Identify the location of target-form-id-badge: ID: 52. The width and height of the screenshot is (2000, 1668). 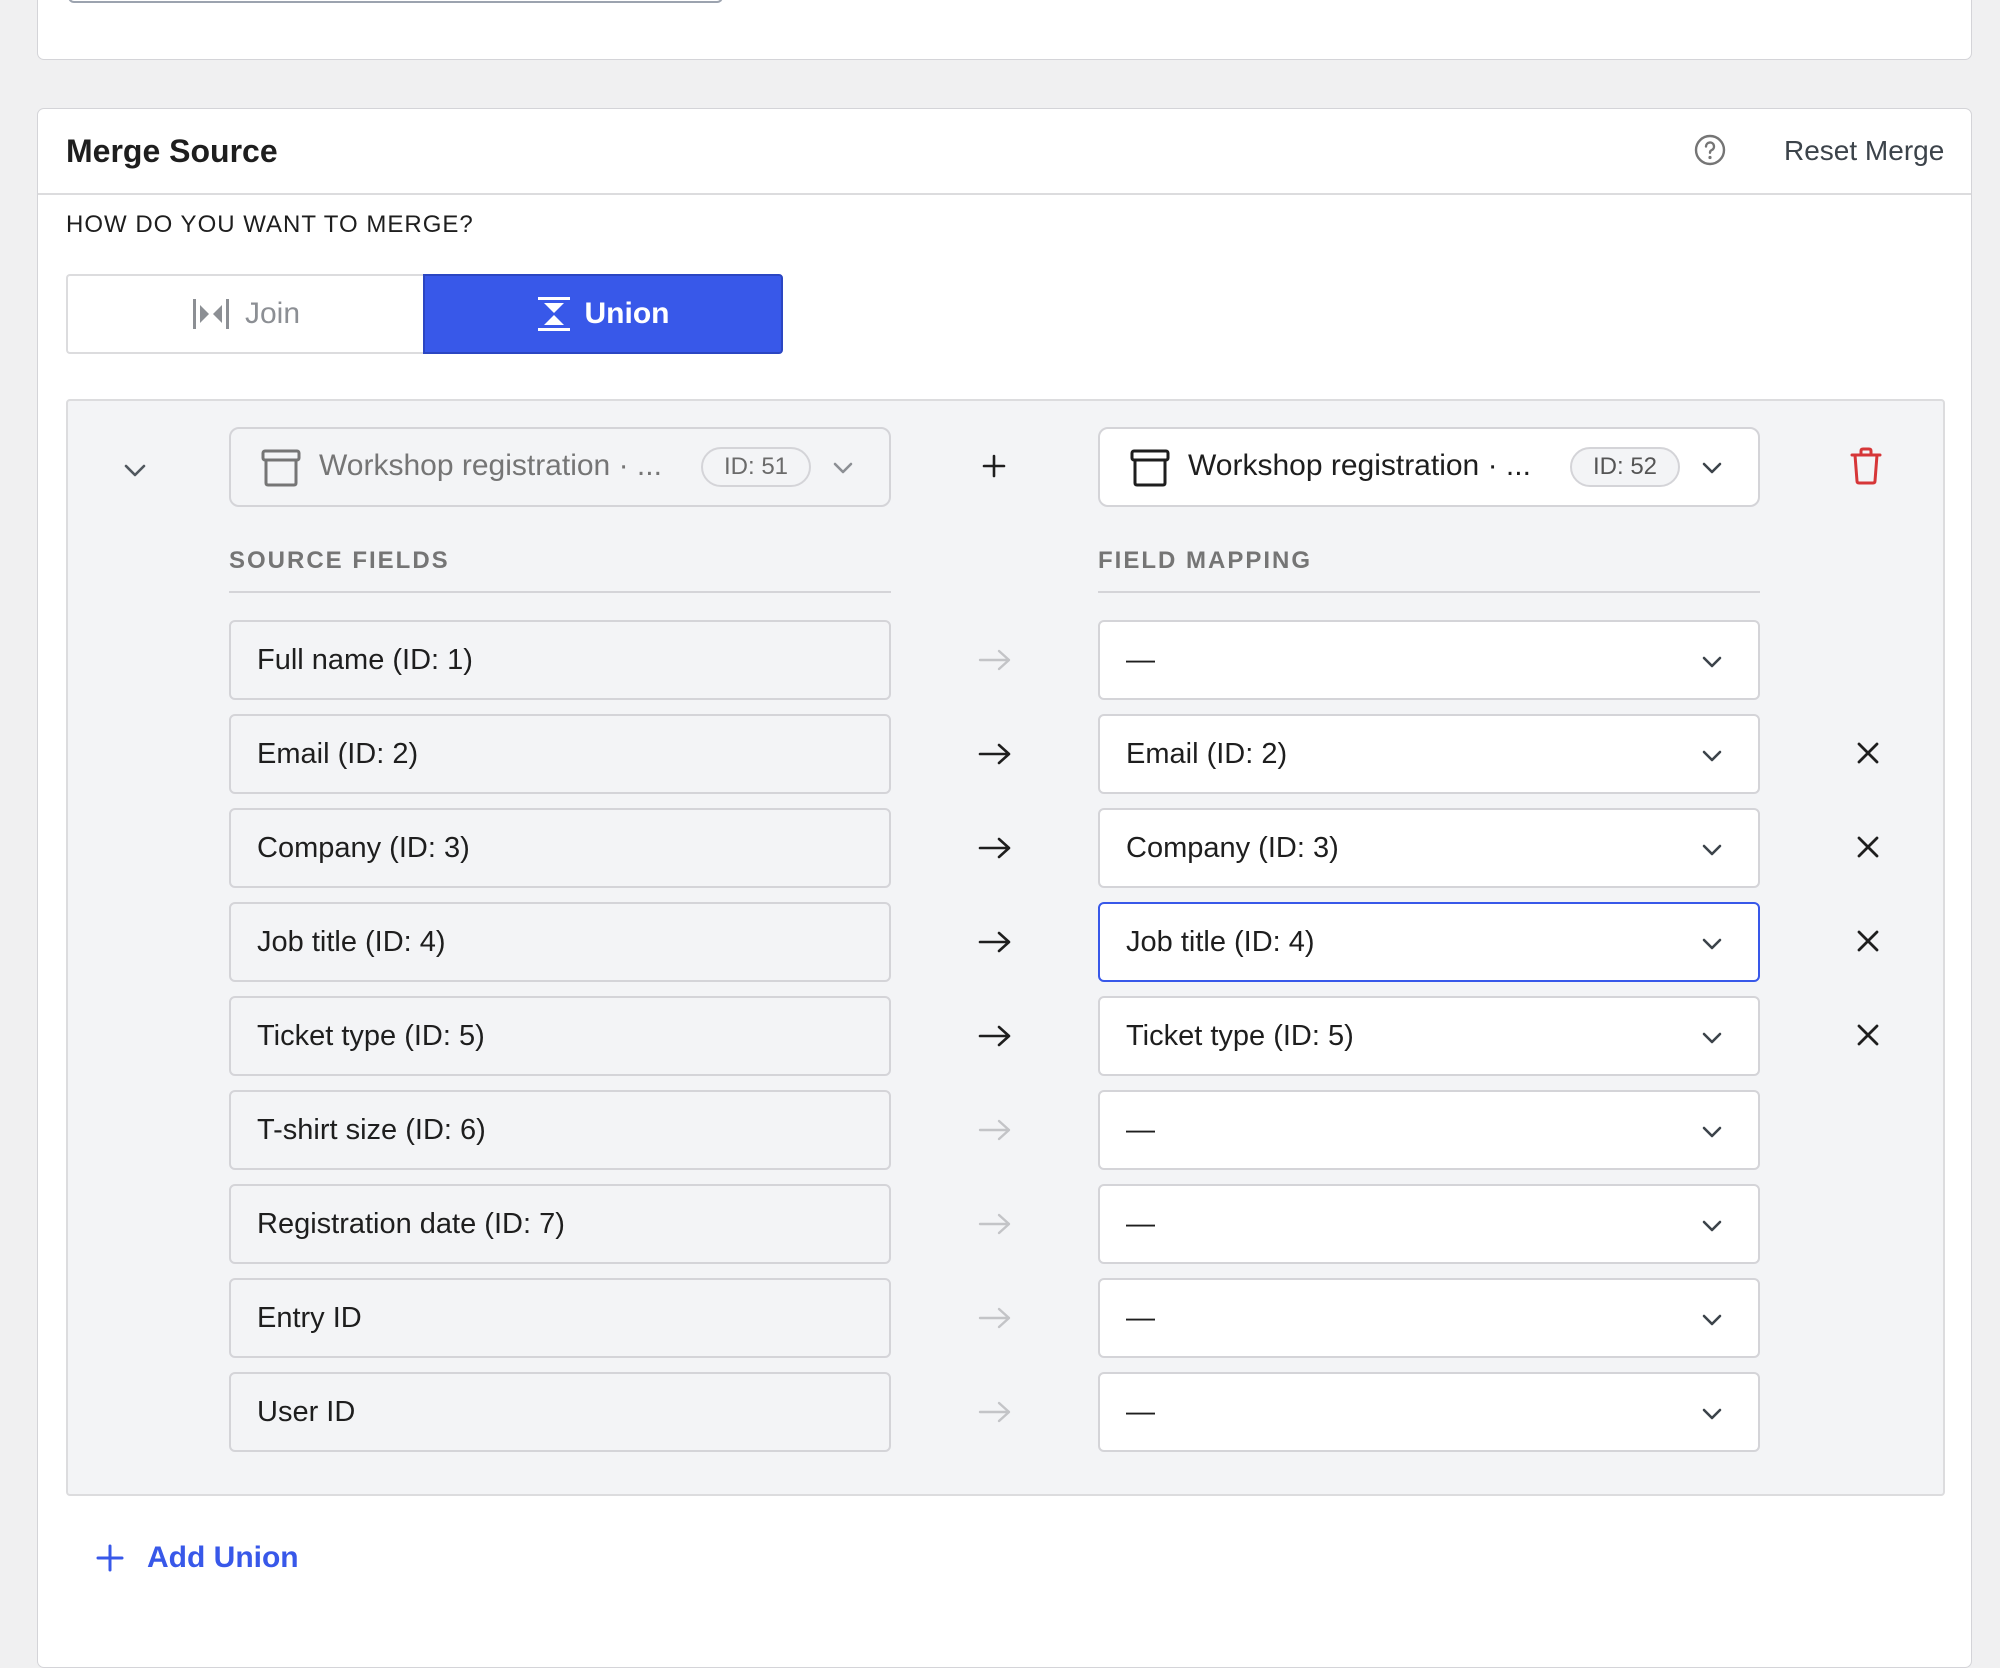
(1625, 467).